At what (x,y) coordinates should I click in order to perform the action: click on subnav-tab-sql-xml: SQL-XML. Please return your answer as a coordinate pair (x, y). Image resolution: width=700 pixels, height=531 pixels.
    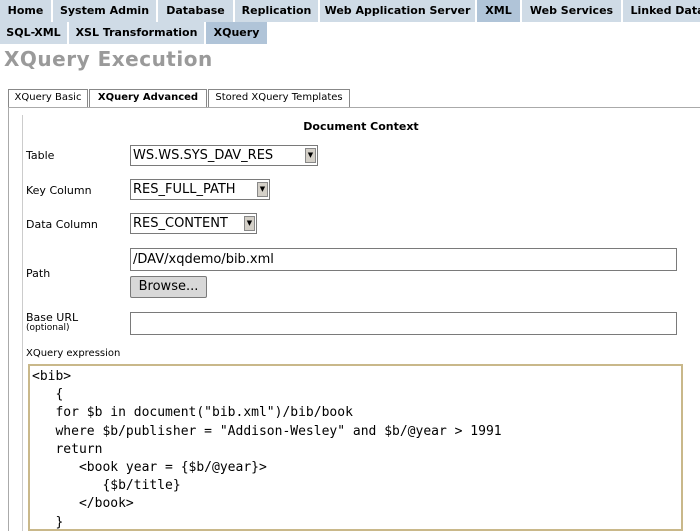
    Looking at the image, I should click on (34, 33).